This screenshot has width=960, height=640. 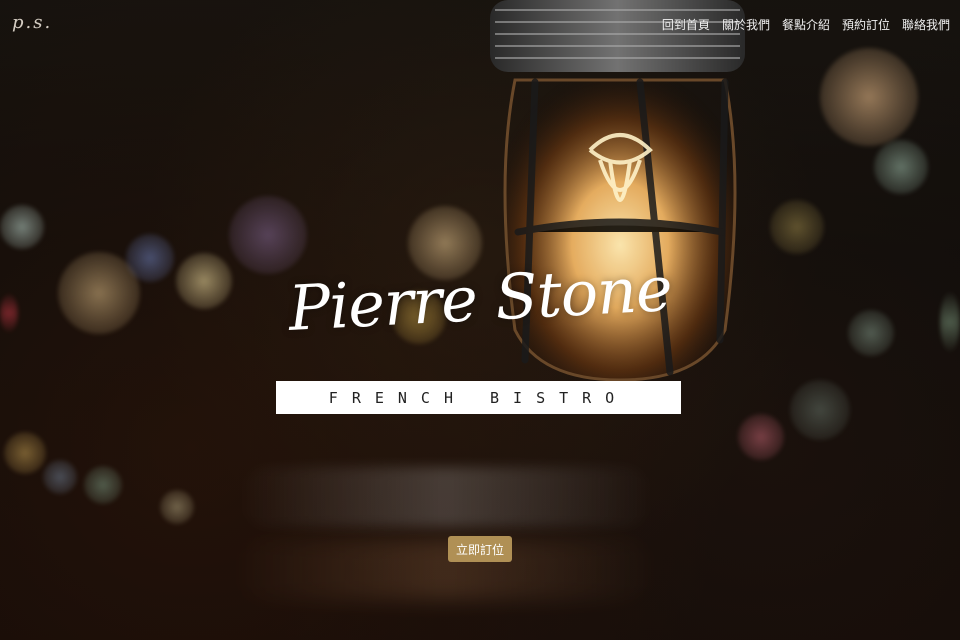 I want to click on site-logo: p.s., so click(x=32, y=22).